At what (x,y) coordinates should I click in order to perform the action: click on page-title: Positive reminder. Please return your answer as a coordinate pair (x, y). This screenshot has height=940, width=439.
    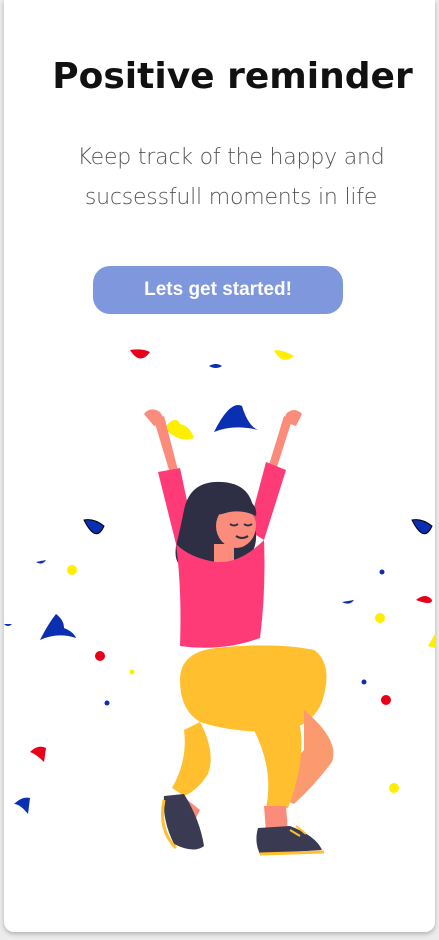
    Looking at the image, I should click on (232, 76).